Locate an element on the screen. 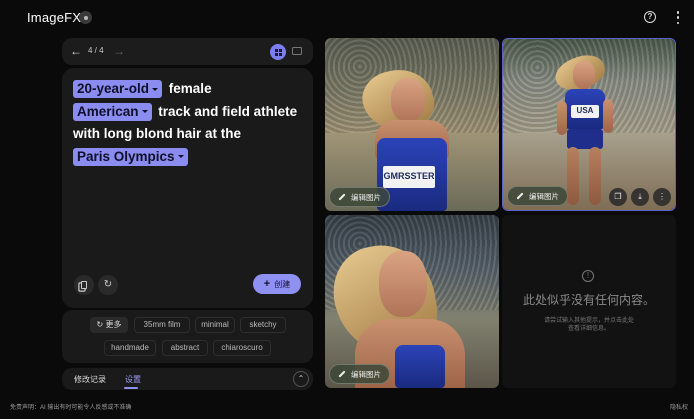 Image resolution: width=694 pixels, height=419 pixels. image-jersey is located at coordinates (420, 366).